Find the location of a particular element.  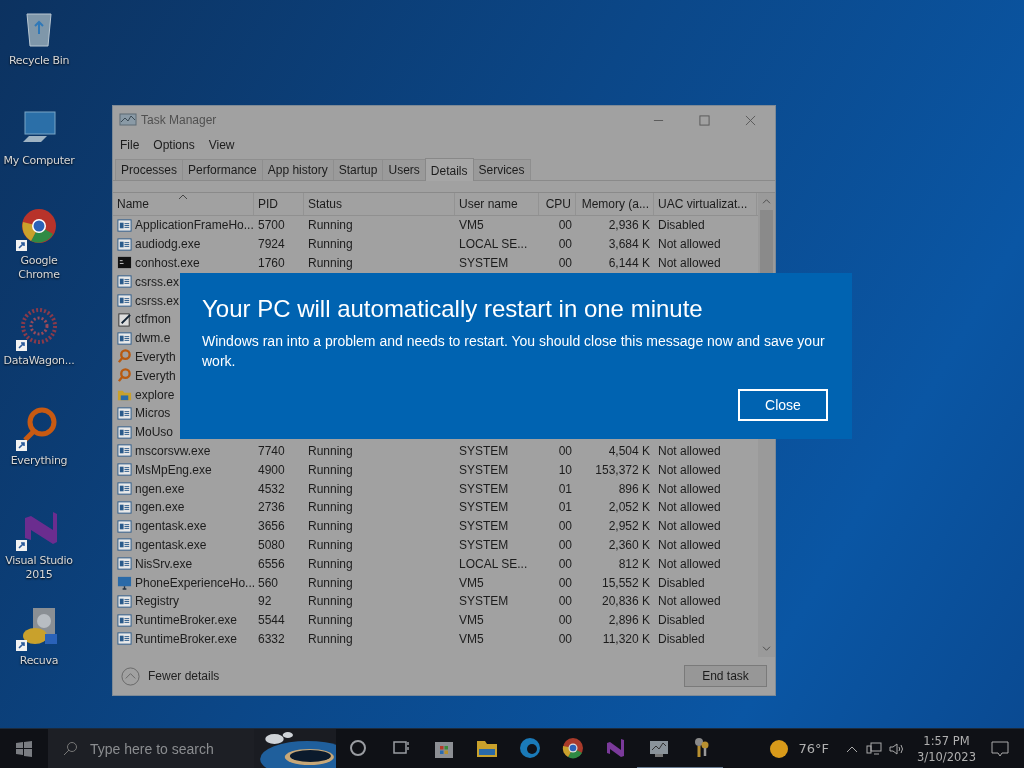

table-cell-text: 6332 is located at coordinates (271, 638).